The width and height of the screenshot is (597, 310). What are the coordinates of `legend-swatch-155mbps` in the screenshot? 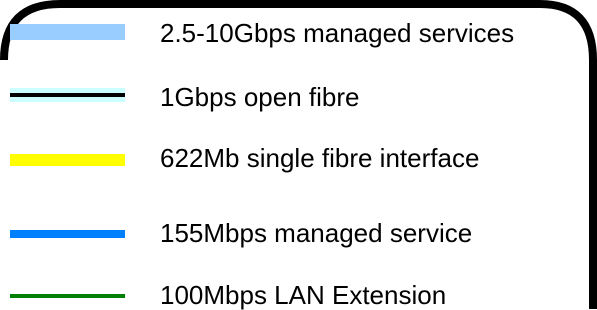 It's located at (67, 234).